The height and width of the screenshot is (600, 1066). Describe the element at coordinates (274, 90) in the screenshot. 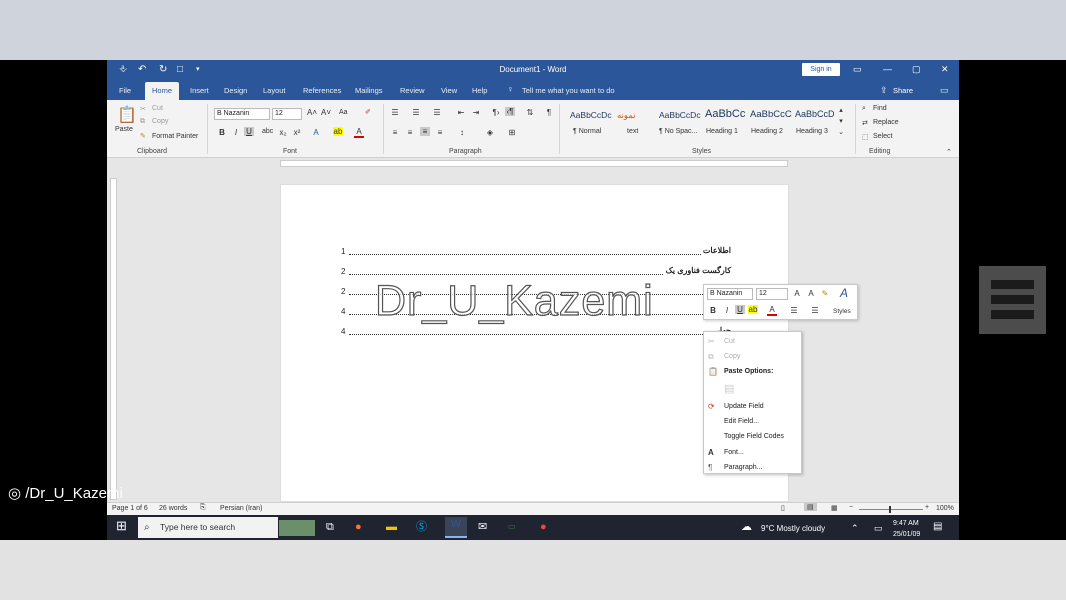

I see `tab-layout: Layout` at that location.